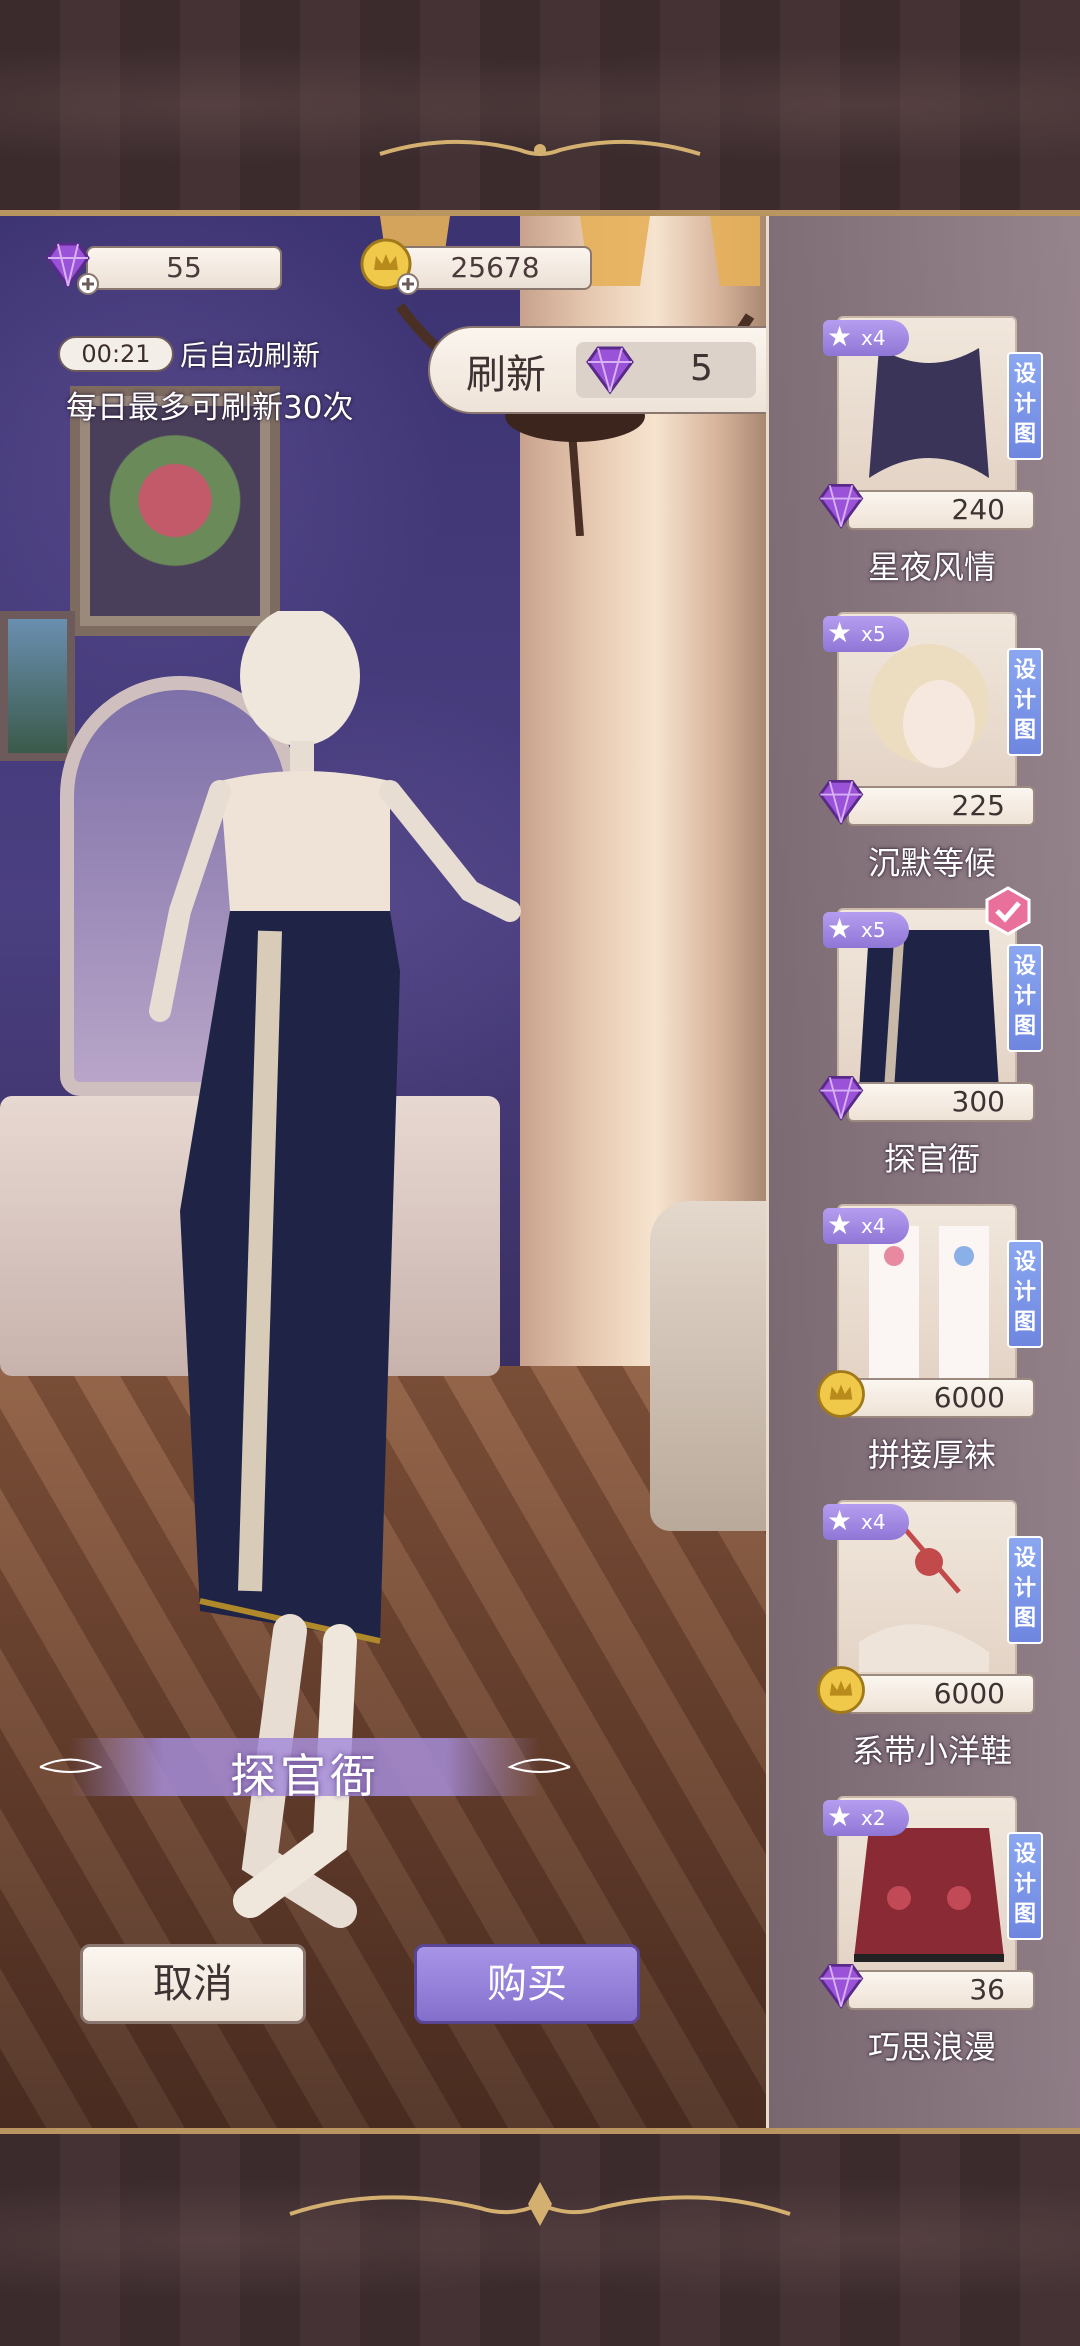 This screenshot has width=1080, height=2346. I want to click on star-rank-badge: ★ x2, so click(866, 1818).